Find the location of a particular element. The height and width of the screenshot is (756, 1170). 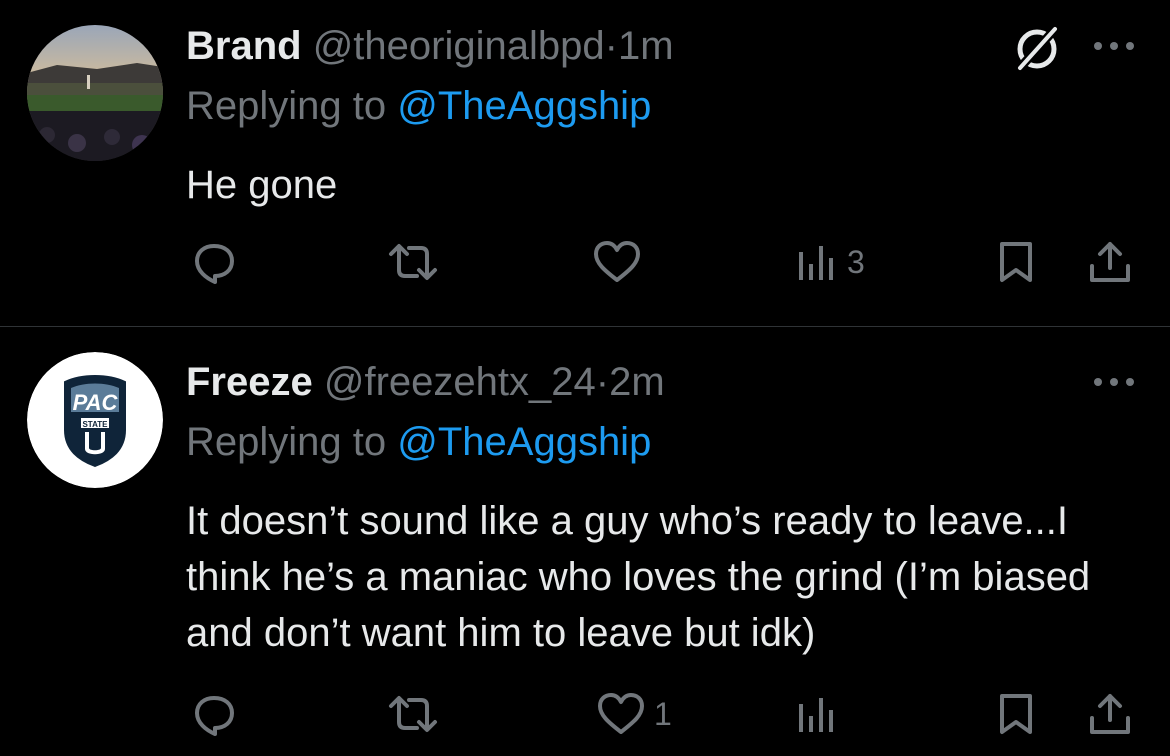

grok-button is located at coordinates (1037, 49).